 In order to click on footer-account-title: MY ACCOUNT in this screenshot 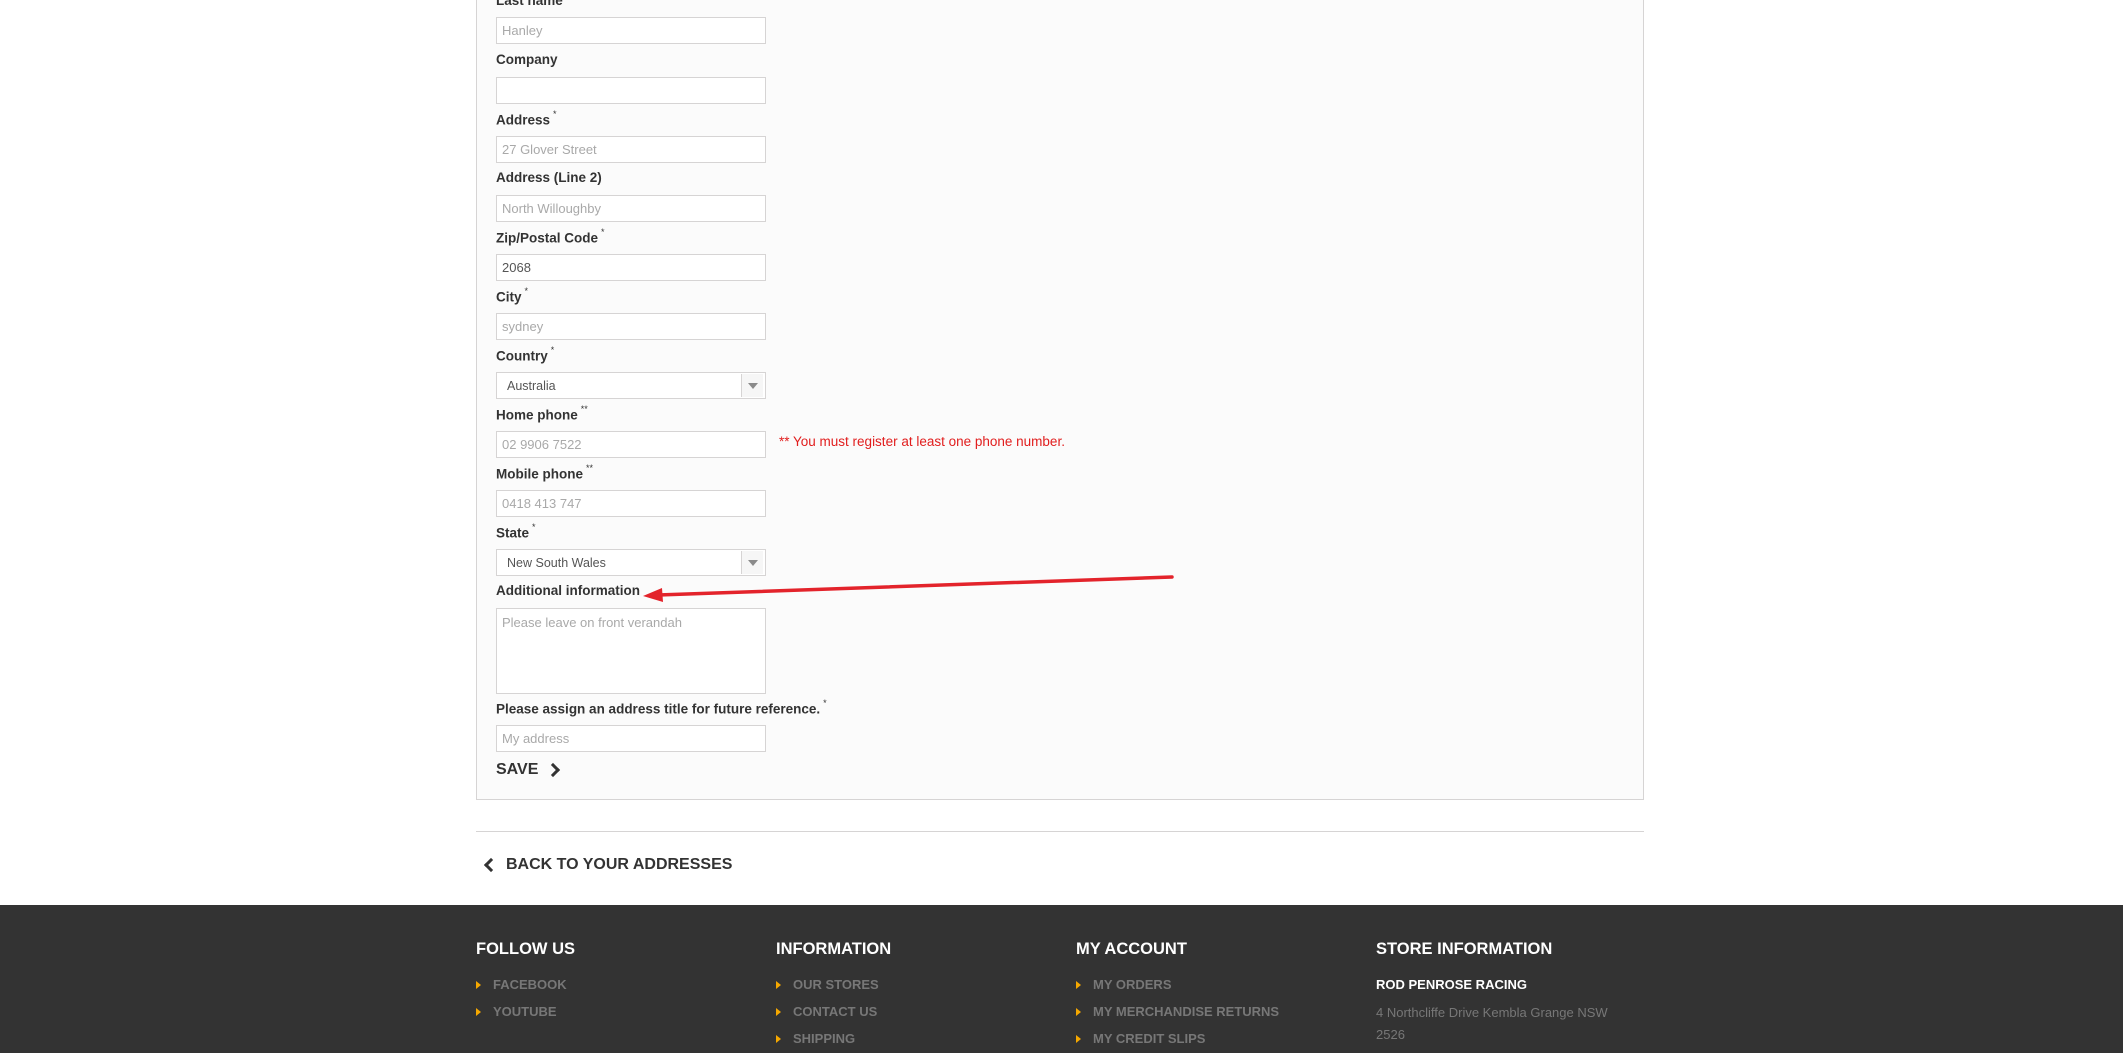, I will do `click(1131, 949)`.